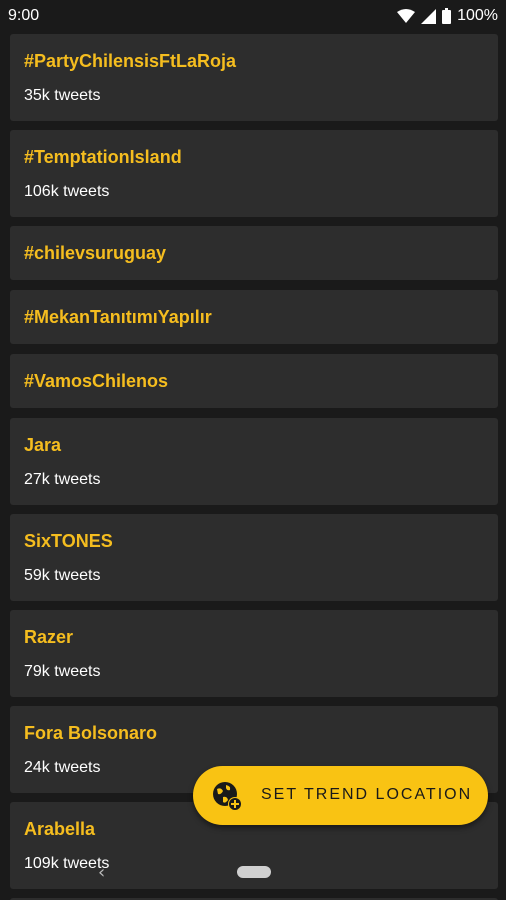  Describe the element at coordinates (254, 381) in the screenshot. I see `trend-item: #VamosChilenos` at that location.